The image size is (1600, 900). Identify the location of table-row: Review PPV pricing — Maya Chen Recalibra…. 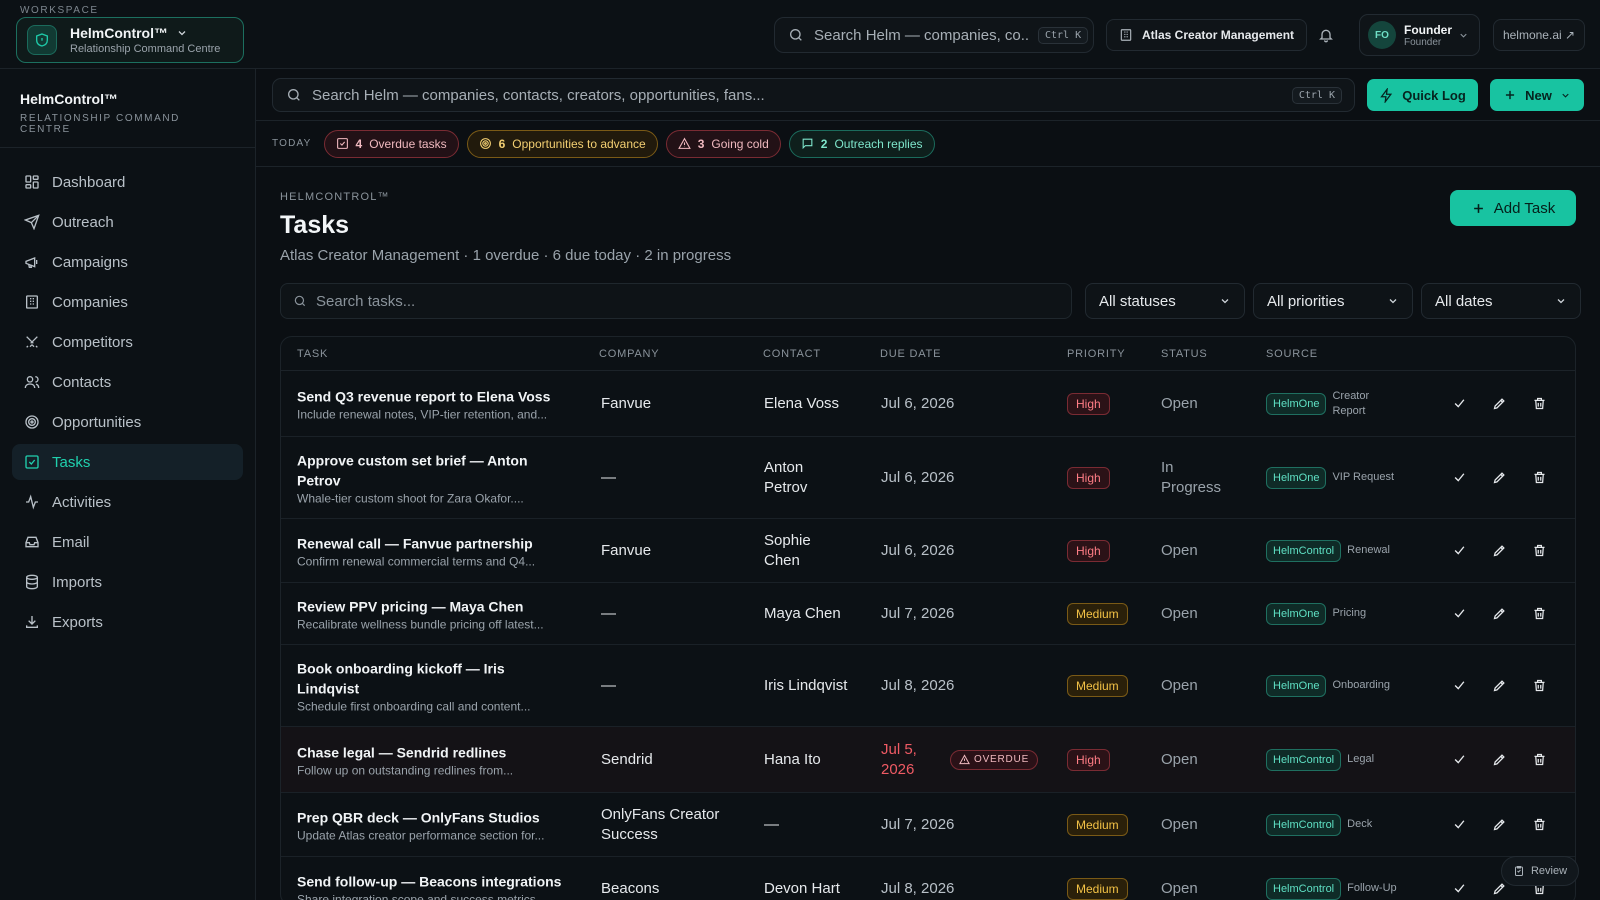
(928, 614).